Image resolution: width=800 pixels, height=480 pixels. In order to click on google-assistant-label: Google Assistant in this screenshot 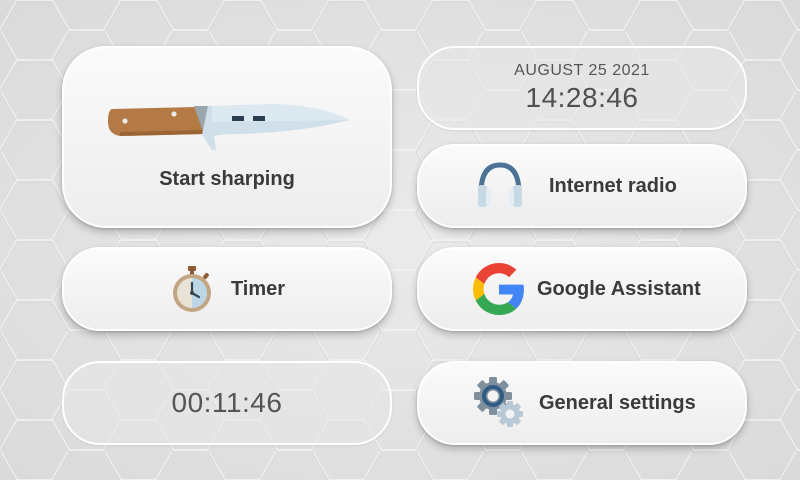, I will do `click(619, 288)`.